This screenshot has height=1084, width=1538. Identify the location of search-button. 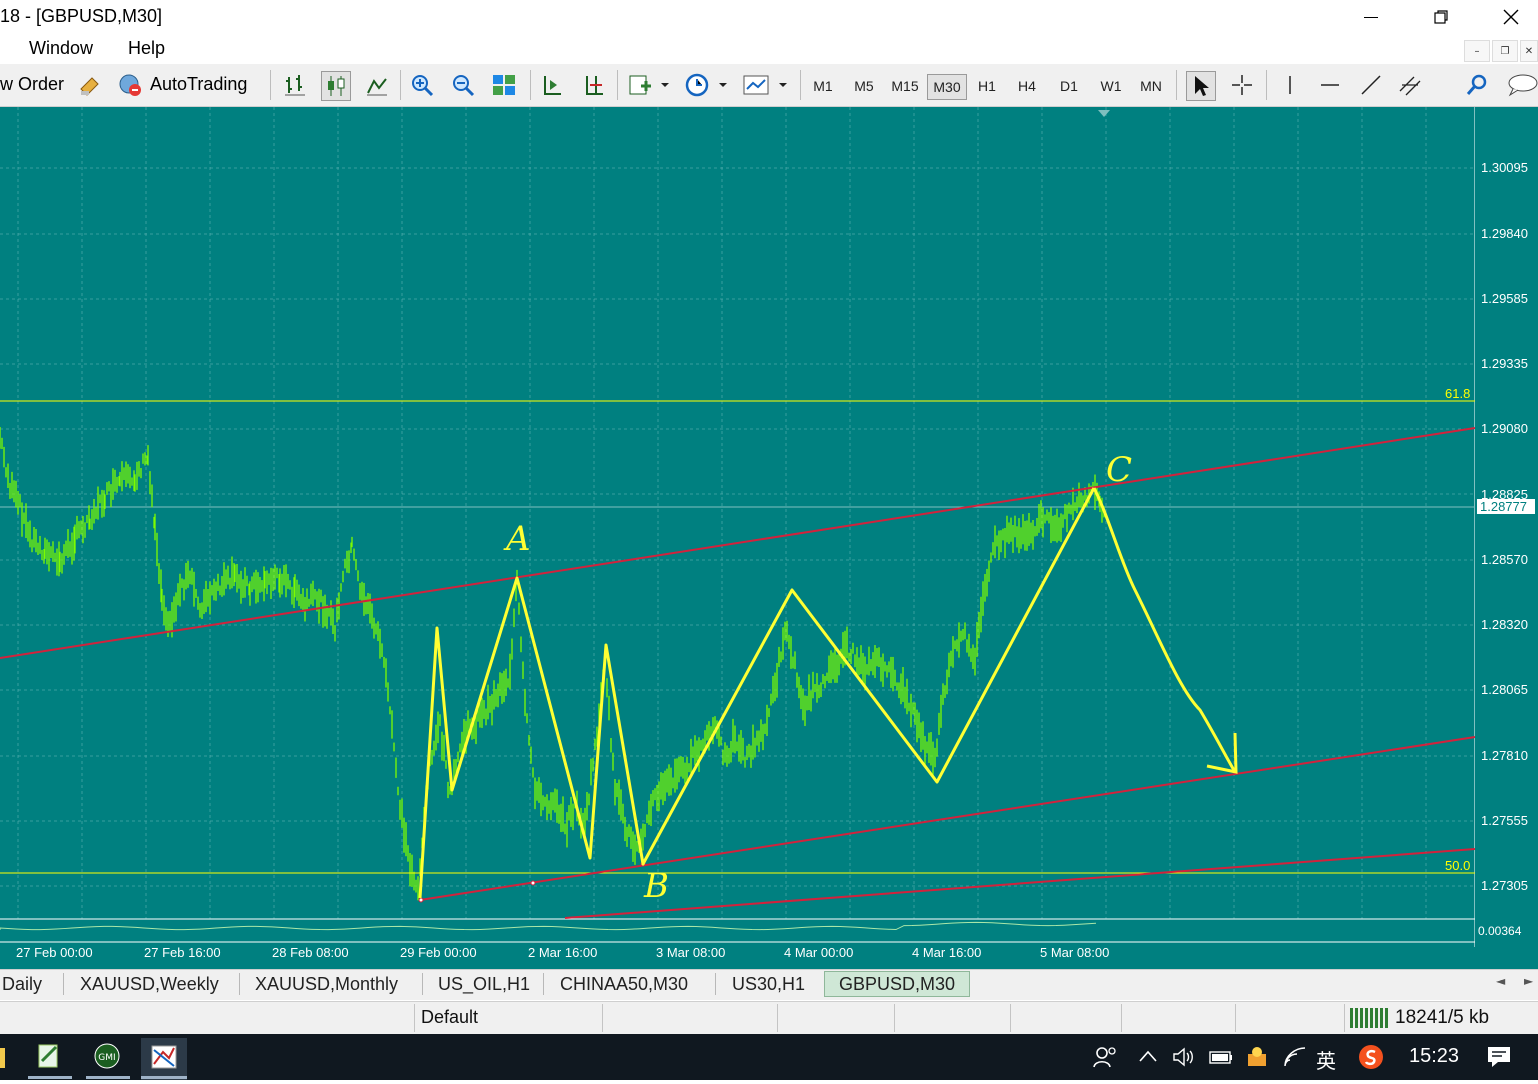
(1477, 85).